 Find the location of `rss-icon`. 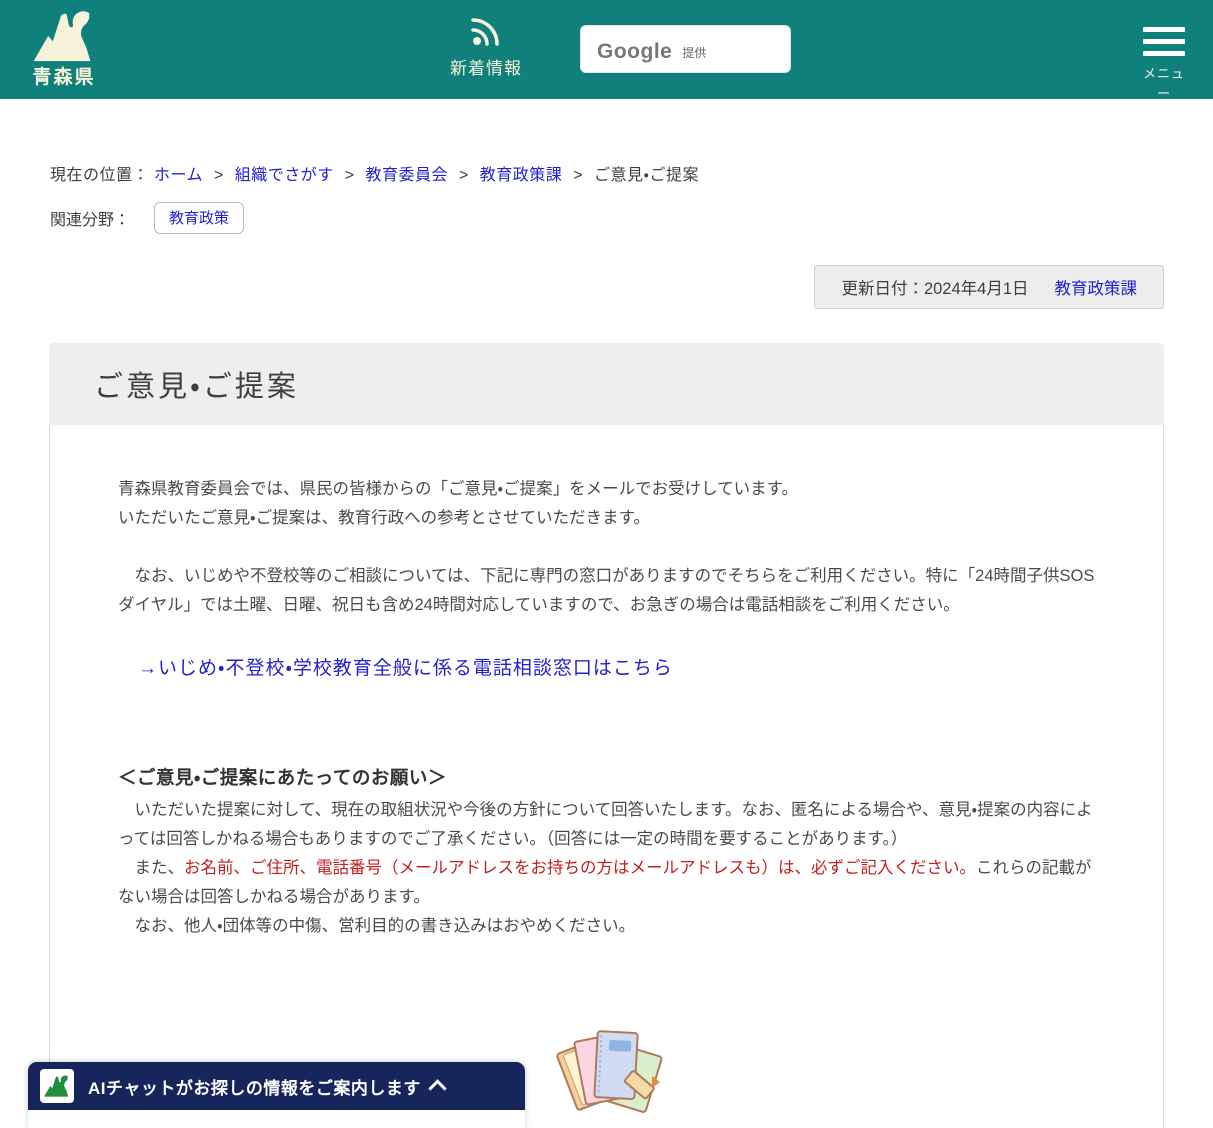

rss-icon is located at coordinates (486, 32).